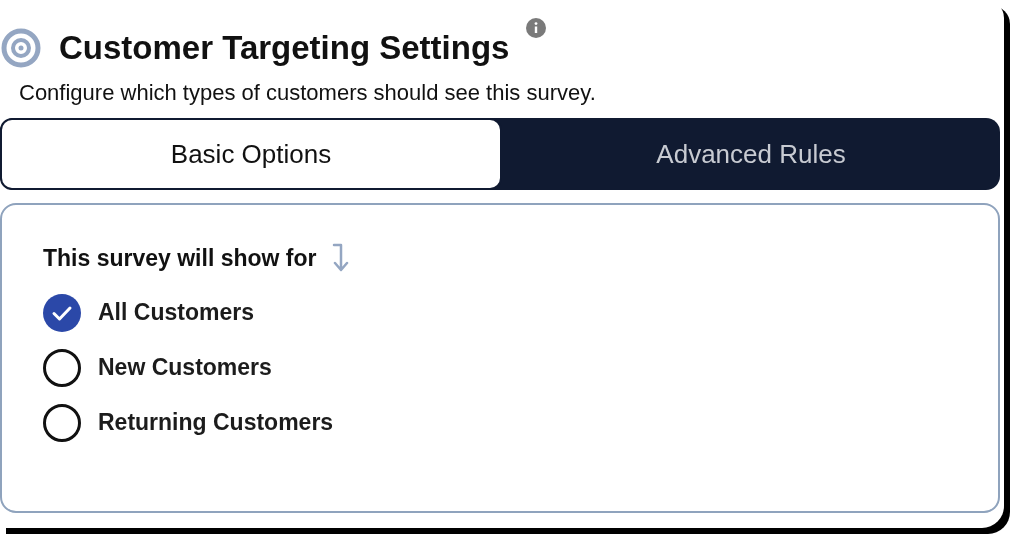  I want to click on arrow-down-icon, so click(340, 258).